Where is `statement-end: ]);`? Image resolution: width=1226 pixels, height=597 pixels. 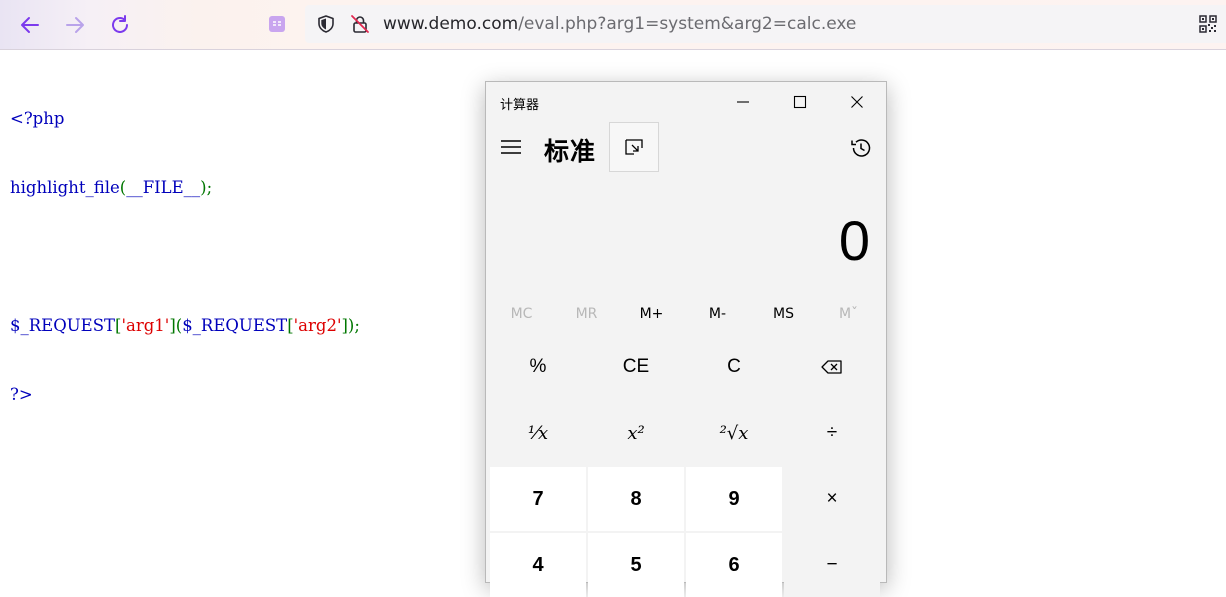
statement-end: ]); is located at coordinates (350, 325).